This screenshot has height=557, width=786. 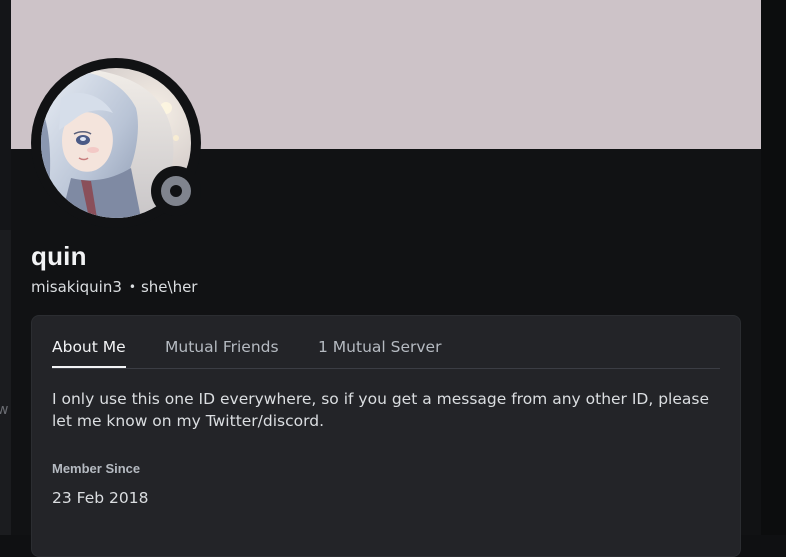 What do you see at coordinates (76, 287) in the screenshot?
I see `username: misakiquin3` at bounding box center [76, 287].